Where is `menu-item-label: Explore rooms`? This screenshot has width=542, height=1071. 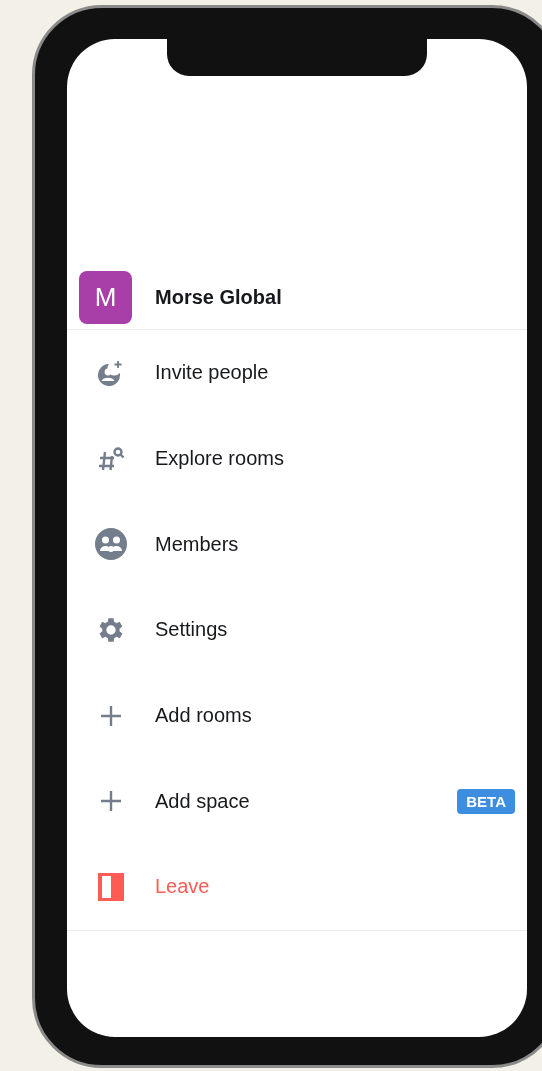
menu-item-label: Explore rooms is located at coordinates (220, 459).